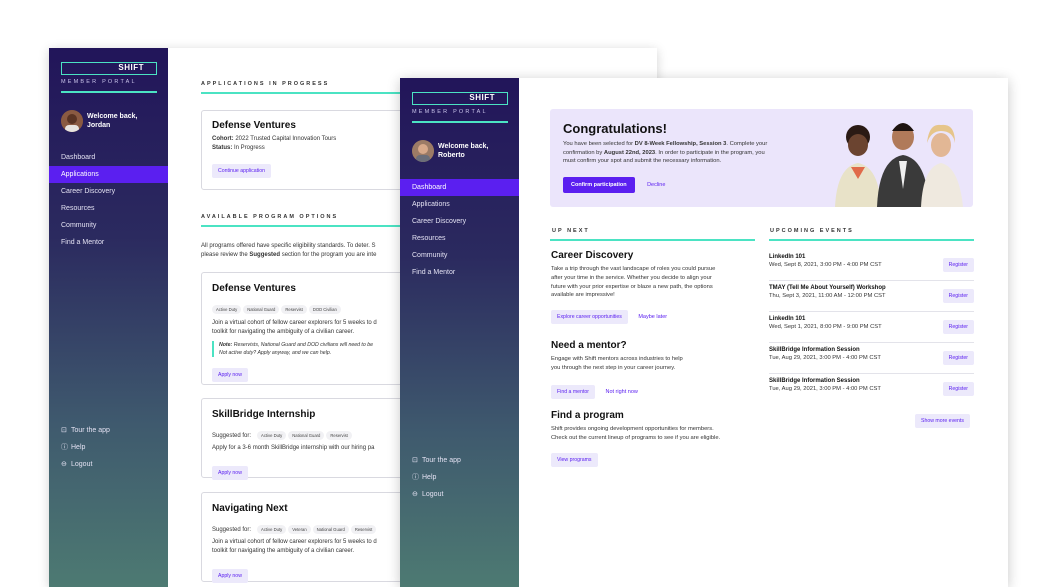  What do you see at coordinates (652, 317) in the screenshot?
I see `maybe-later-link: Maybe later` at bounding box center [652, 317].